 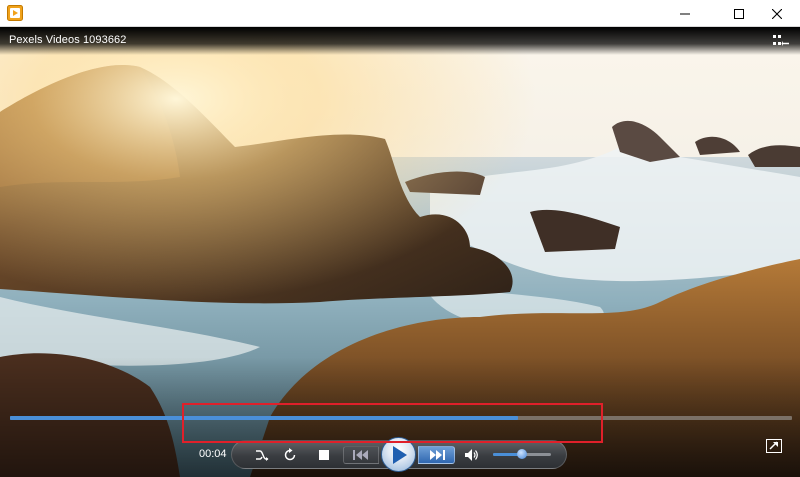 I want to click on repeat-icon, so click(x=290, y=454).